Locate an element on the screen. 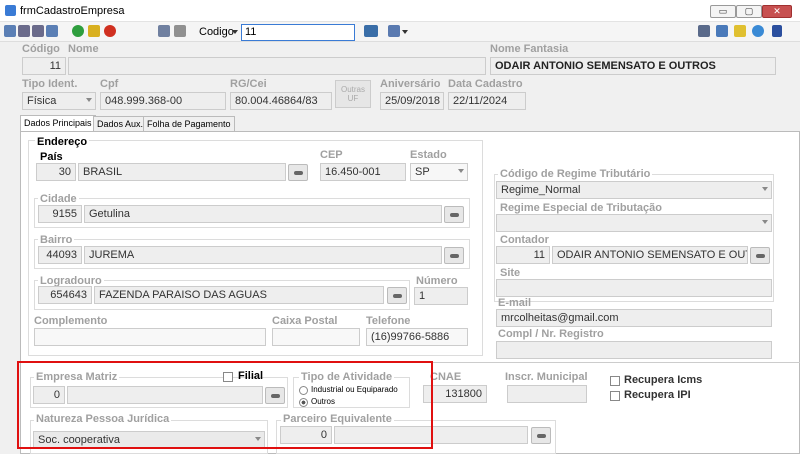 Image resolution: width=800 pixels, height=454 pixels. caixa-postal-label: Caixa Postal is located at coordinates (305, 321).